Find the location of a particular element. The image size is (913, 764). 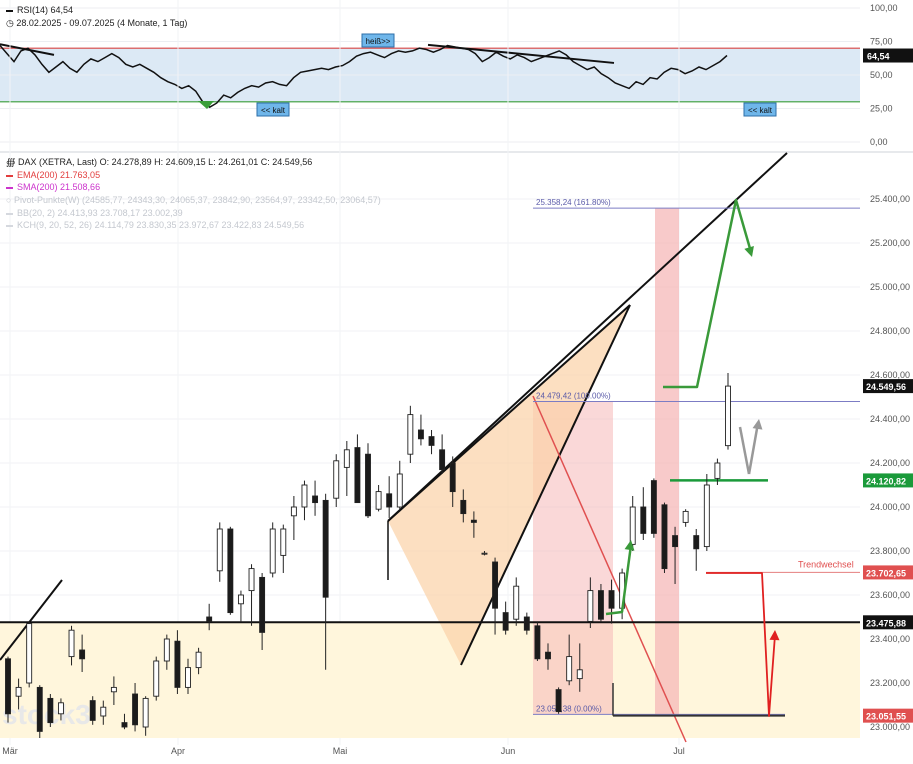

support-zone is located at coordinates (430, 680).